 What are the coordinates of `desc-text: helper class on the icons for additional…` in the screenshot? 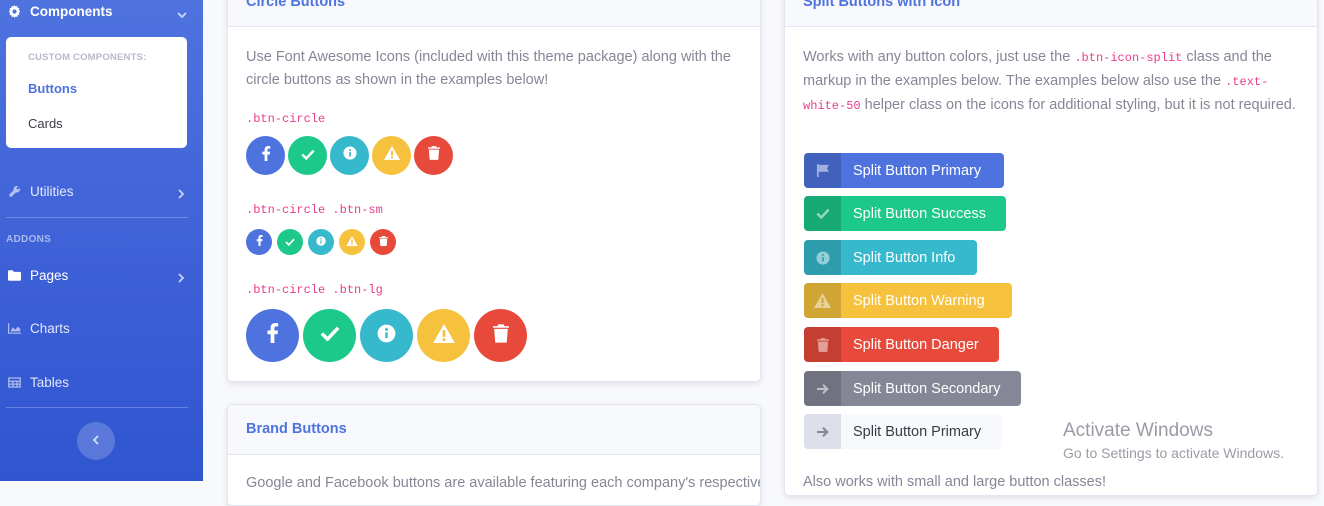 It's located at (1078, 105).